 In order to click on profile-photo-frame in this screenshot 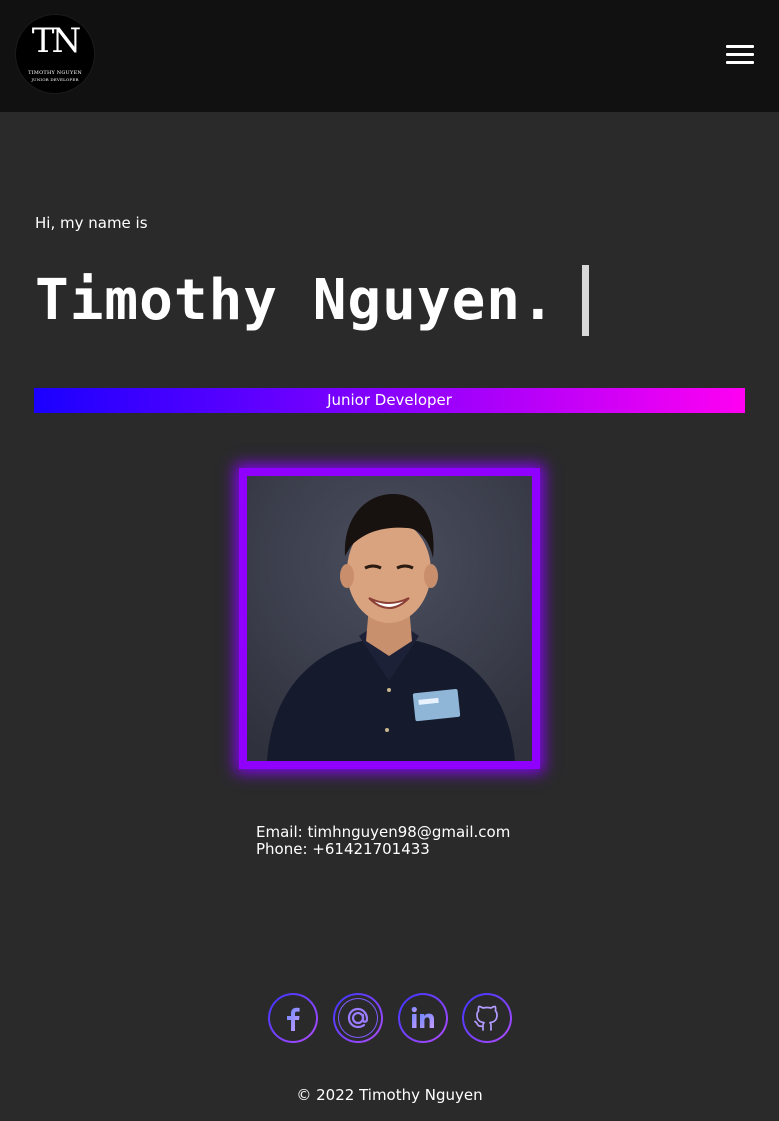, I will do `click(389, 618)`.